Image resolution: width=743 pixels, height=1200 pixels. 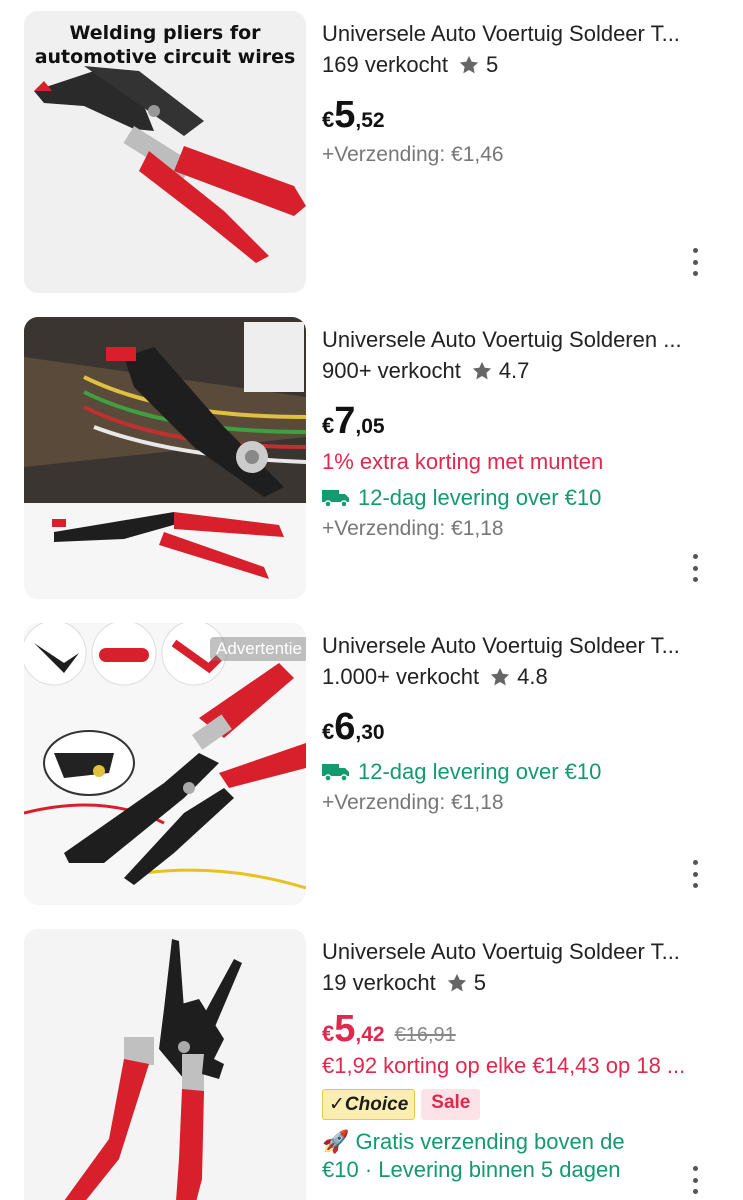 I want to click on sold-rating-row: 169 verkocht 5, so click(x=522, y=65).